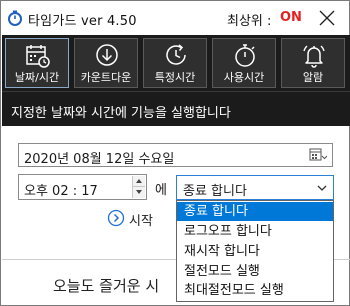 This screenshot has height=306, width=350. I want to click on info-bar: 지정한 날짜와 시간에 기능을 실행합니다, so click(176, 108).